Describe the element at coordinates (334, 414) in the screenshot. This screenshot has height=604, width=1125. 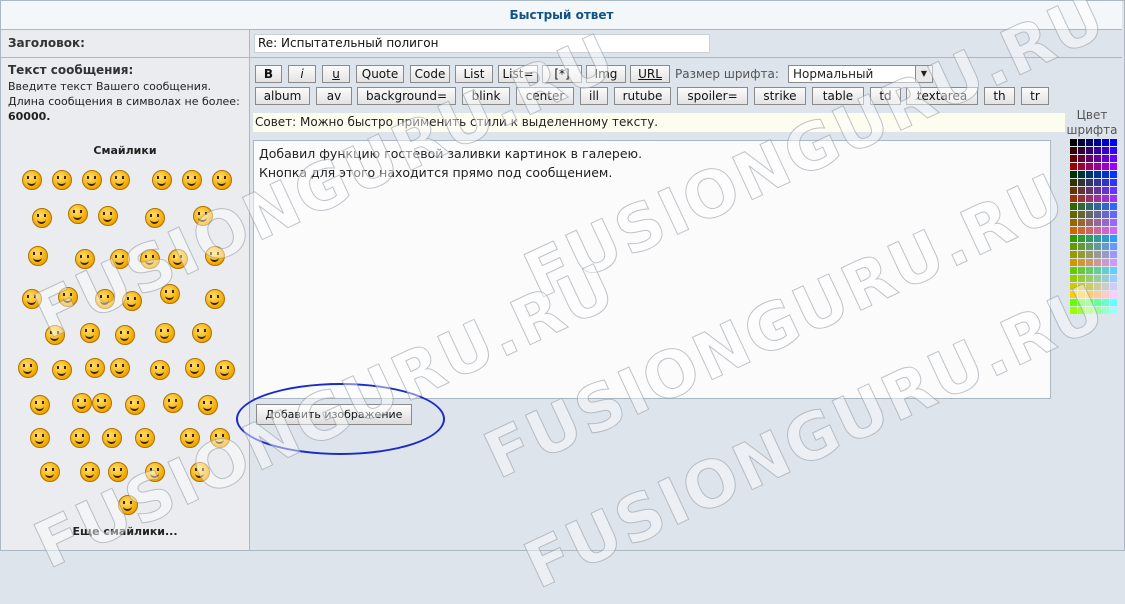
I see `add-image-button: Добавить изображение` at that location.